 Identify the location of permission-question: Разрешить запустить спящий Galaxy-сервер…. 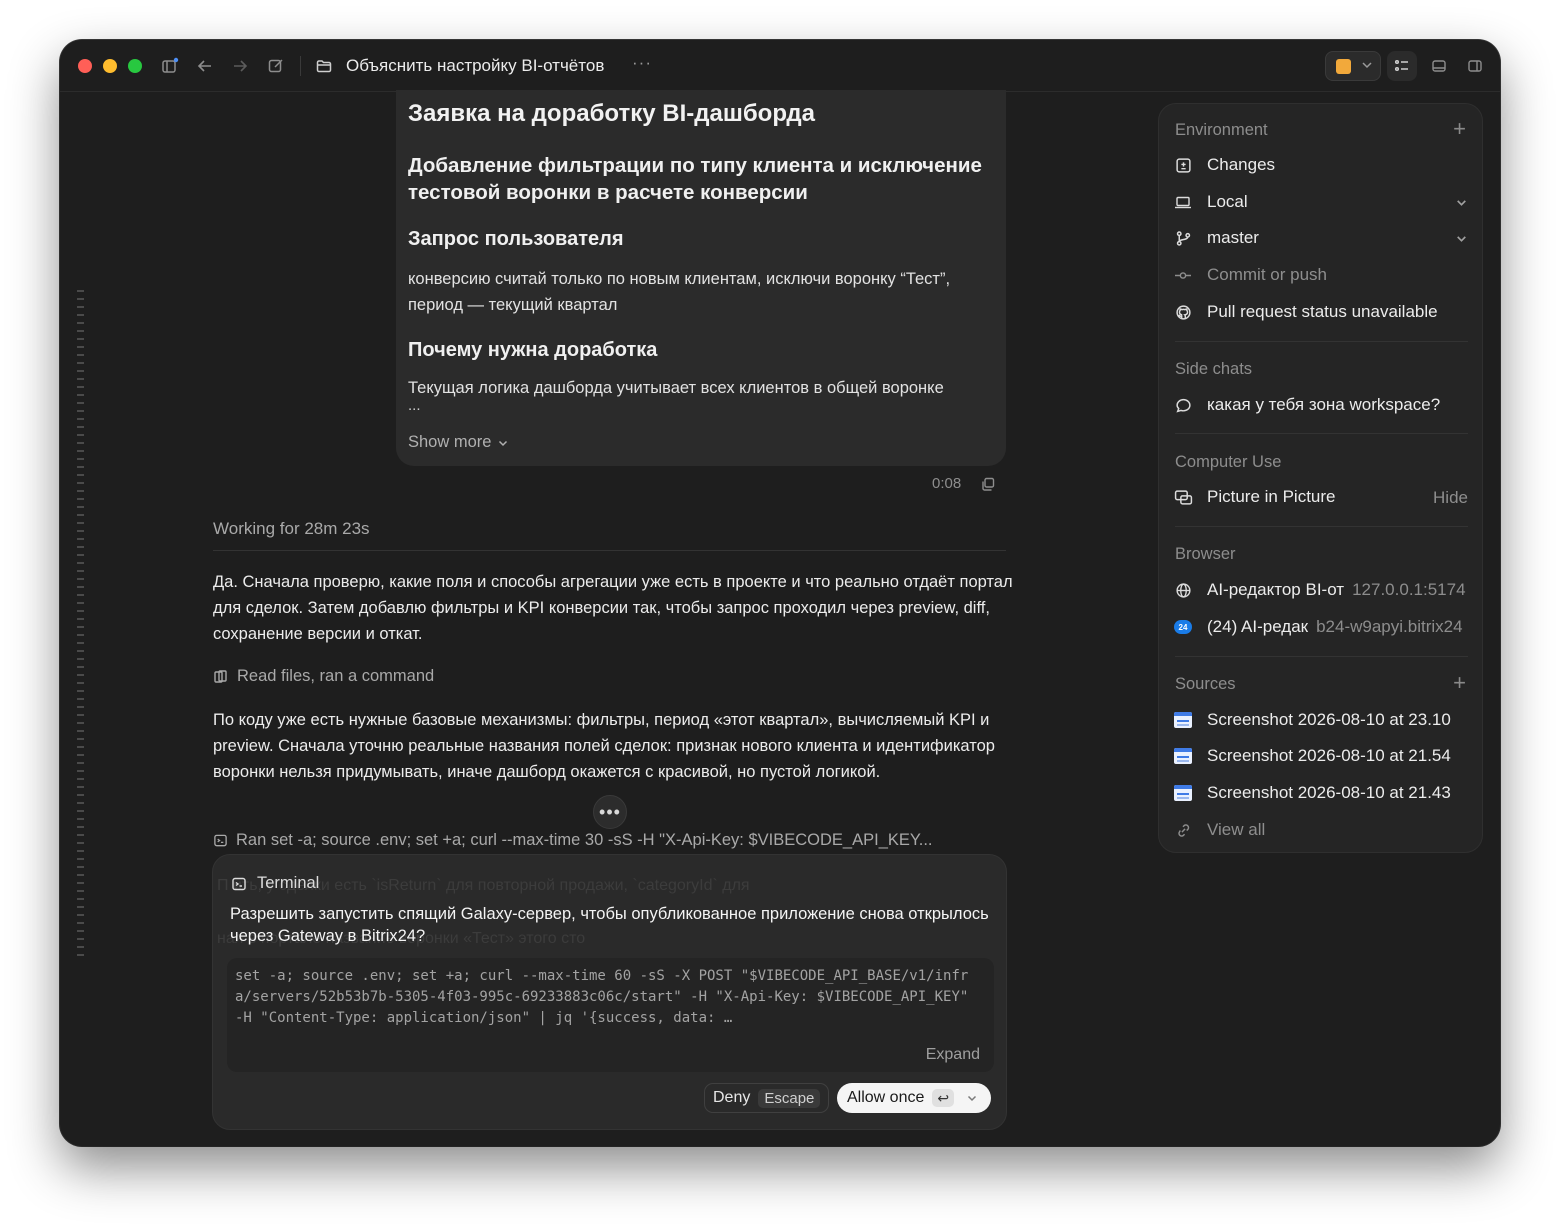
(609, 925).